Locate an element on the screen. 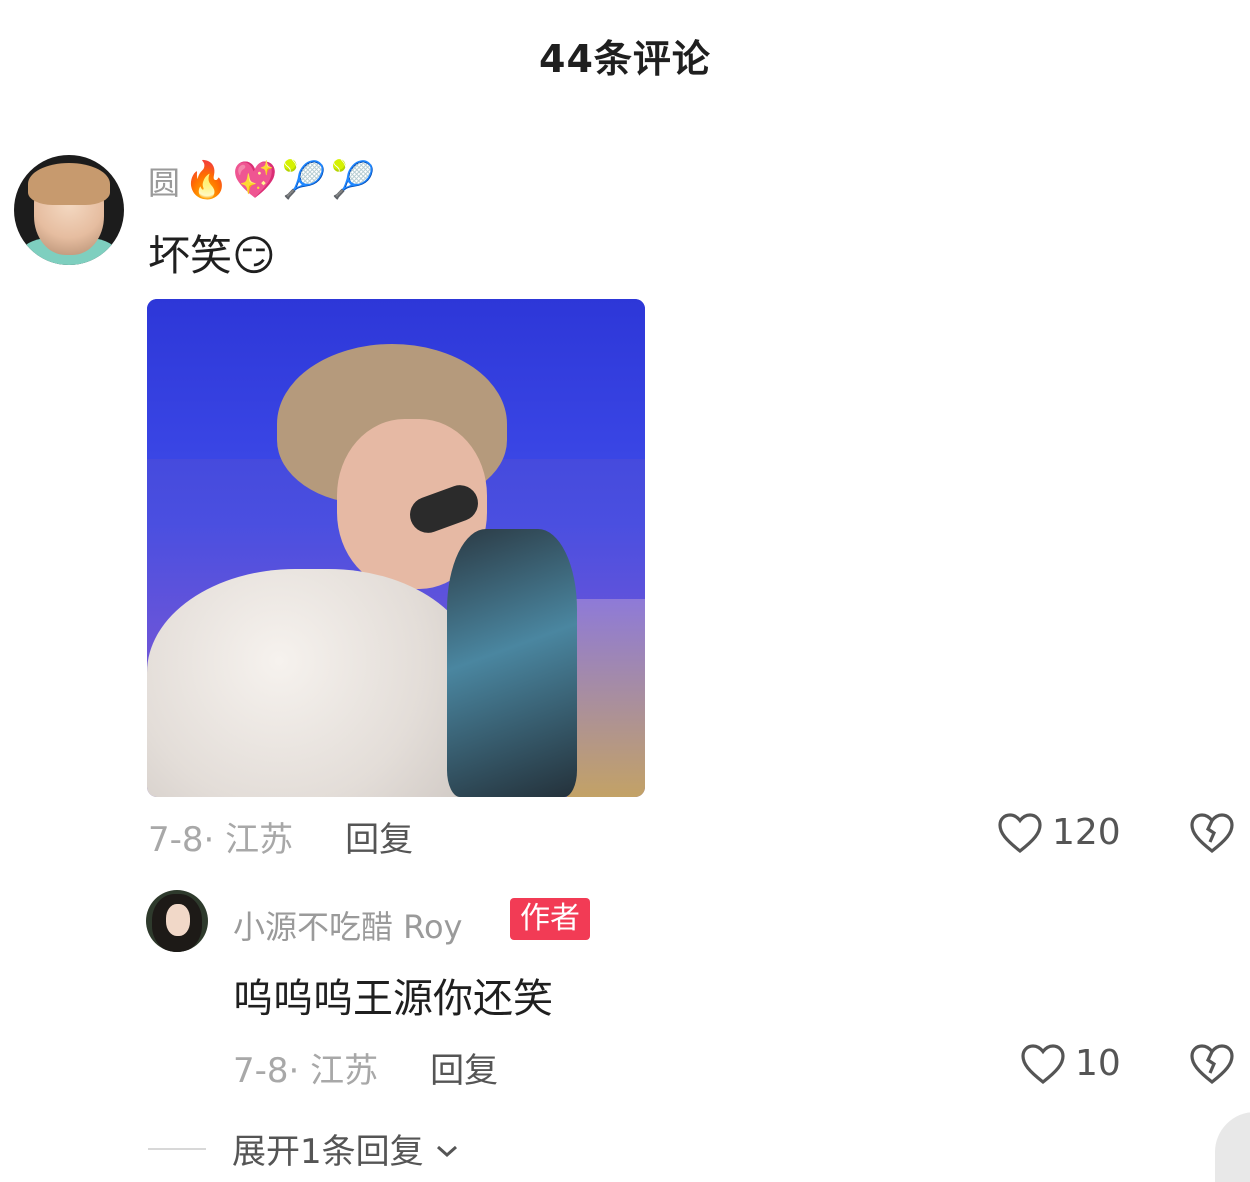 The height and width of the screenshot is (1182, 1250). image-scarf is located at coordinates (512, 663).